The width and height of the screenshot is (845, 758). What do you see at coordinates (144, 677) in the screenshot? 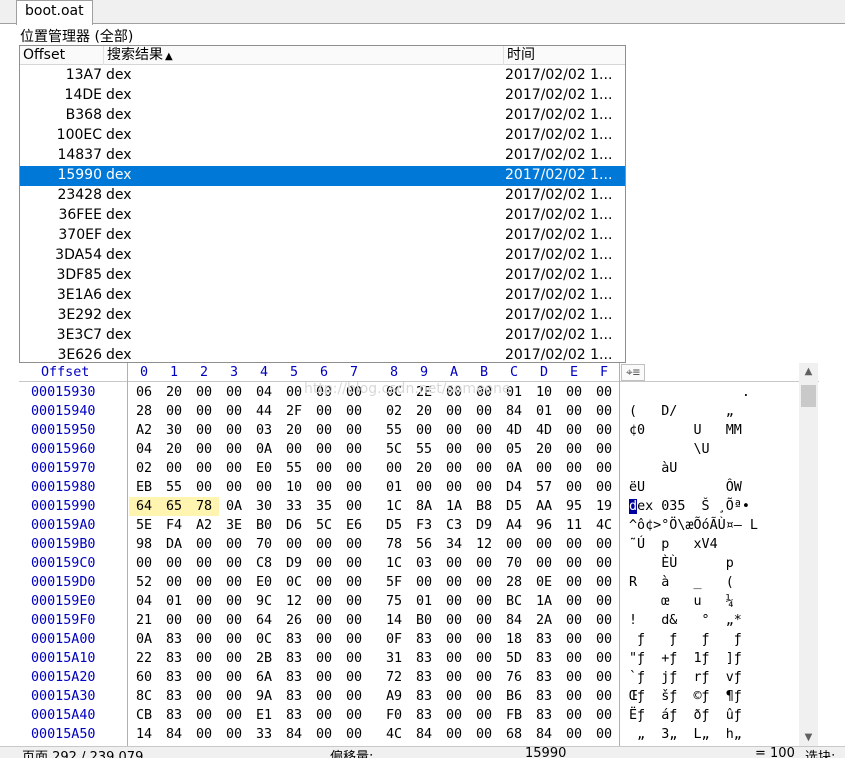
I see `hex-byte: 60` at bounding box center [144, 677].